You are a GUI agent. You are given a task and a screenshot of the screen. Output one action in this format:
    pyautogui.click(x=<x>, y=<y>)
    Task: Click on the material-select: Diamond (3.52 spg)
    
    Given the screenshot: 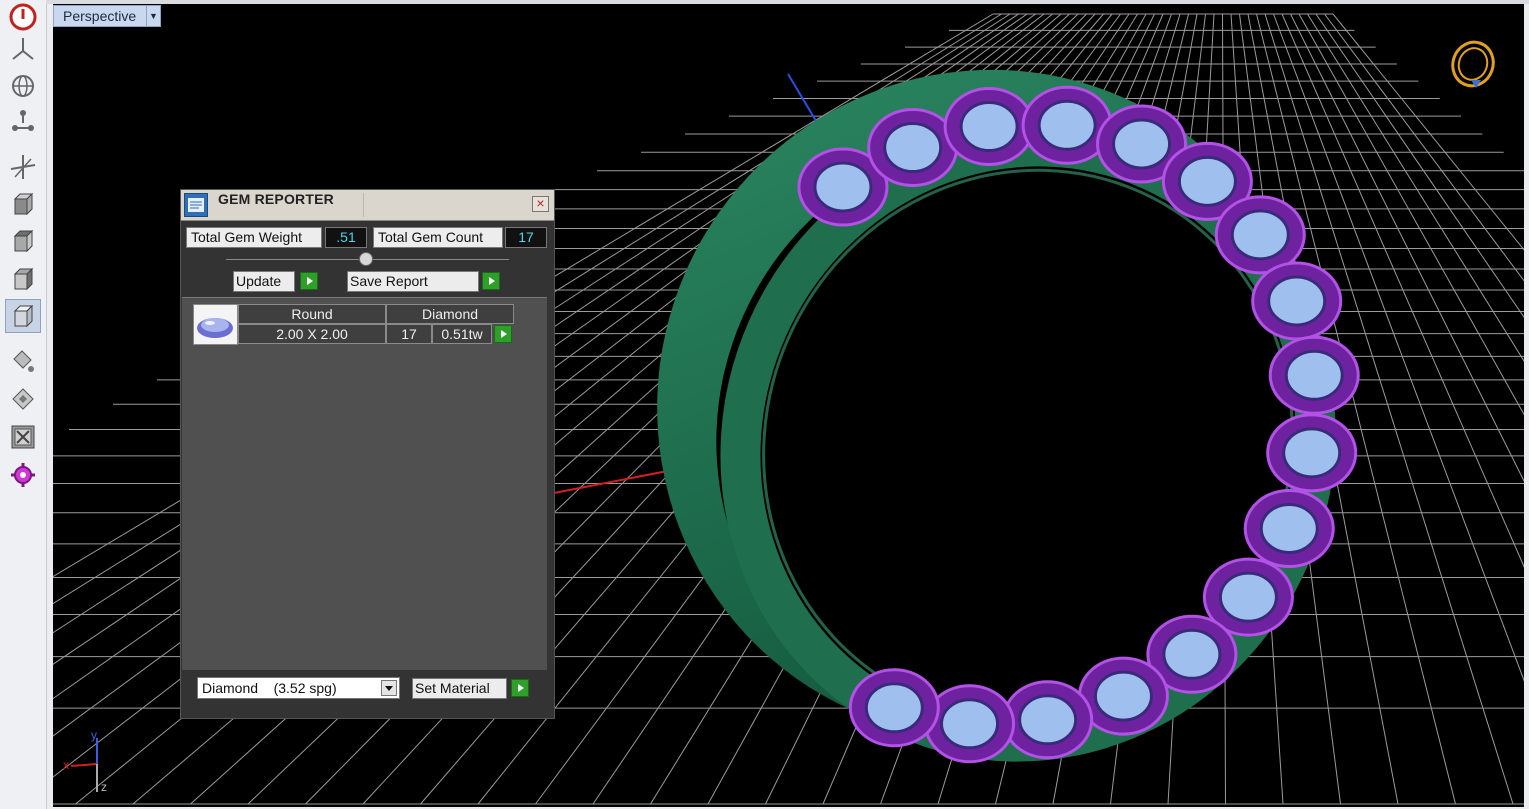 What is the action you would take?
    pyautogui.click(x=298, y=688)
    